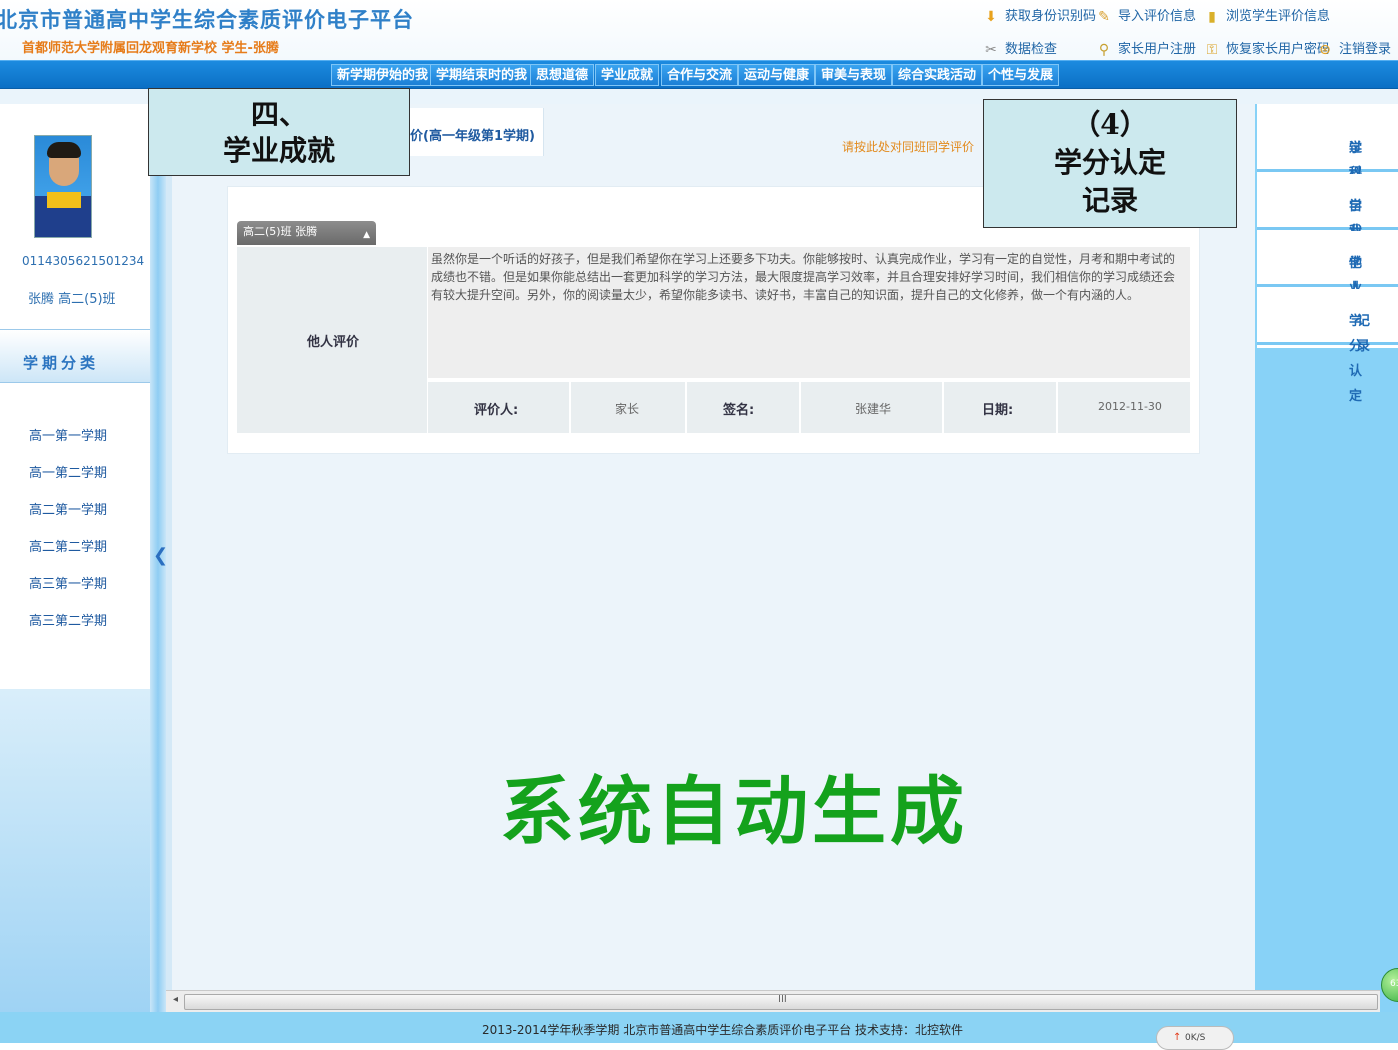  Describe the element at coordinates (1145, 15) in the screenshot. I see `import-eval-link: ✎ 导入评价信息` at that location.